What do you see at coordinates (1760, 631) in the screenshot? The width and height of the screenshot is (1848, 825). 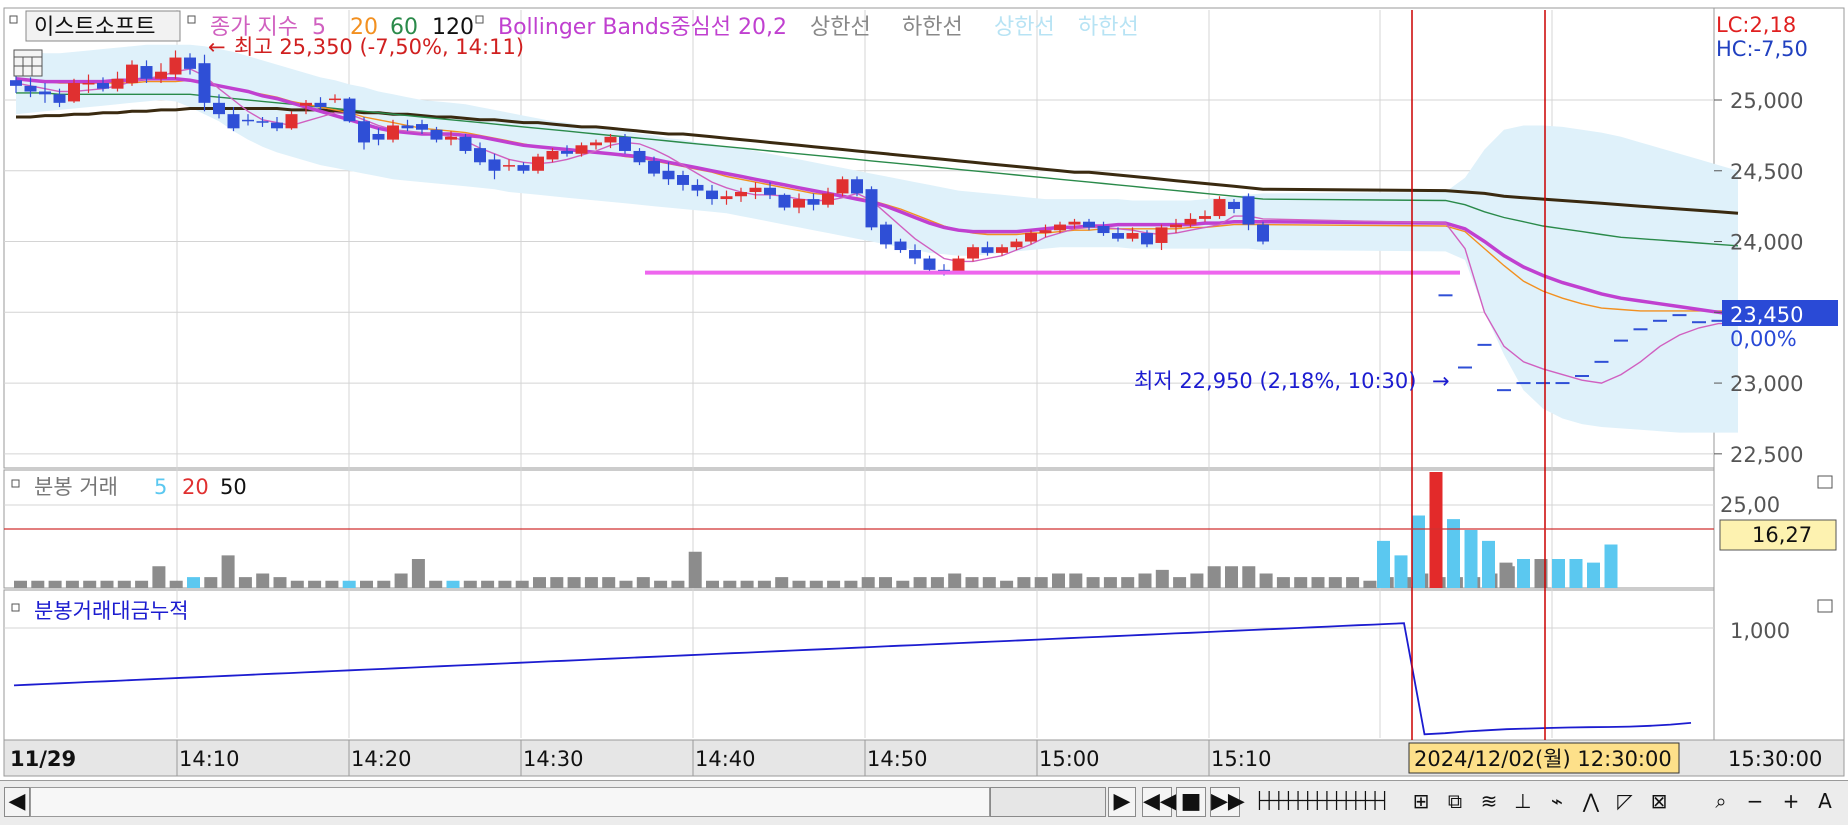 I see `value-y-tick: 1,000` at bounding box center [1760, 631].